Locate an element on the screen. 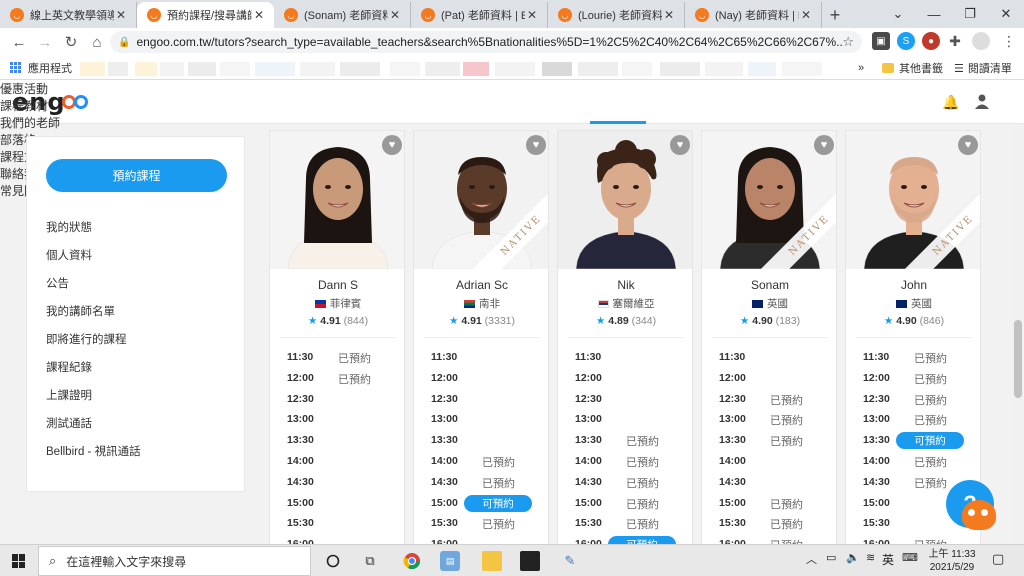  sidebar-item: Bellbird - 視訊通話 is located at coordinates (93, 451).